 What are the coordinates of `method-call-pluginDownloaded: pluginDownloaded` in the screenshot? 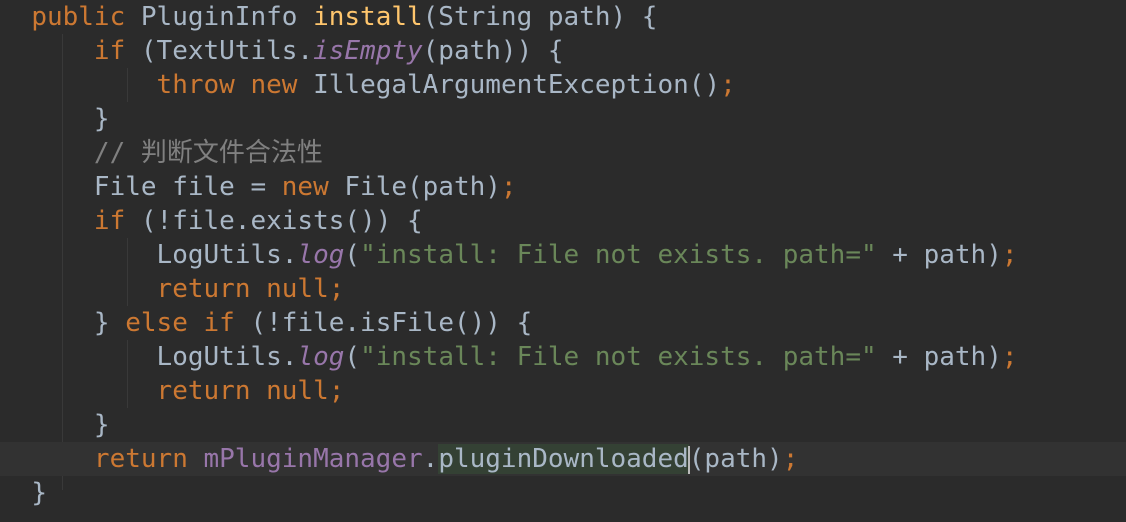 It's located at (563, 459).